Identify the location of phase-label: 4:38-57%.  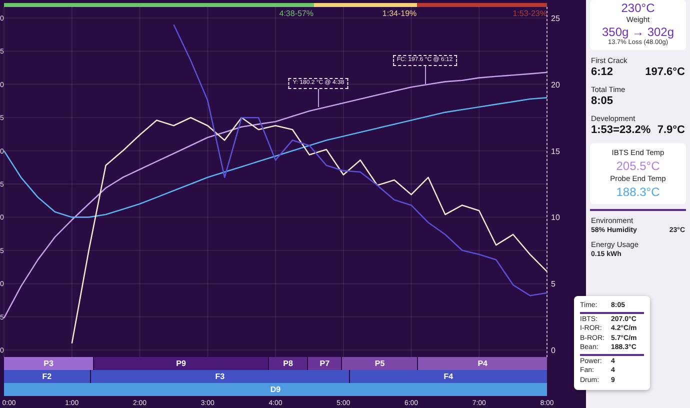
(296, 13).